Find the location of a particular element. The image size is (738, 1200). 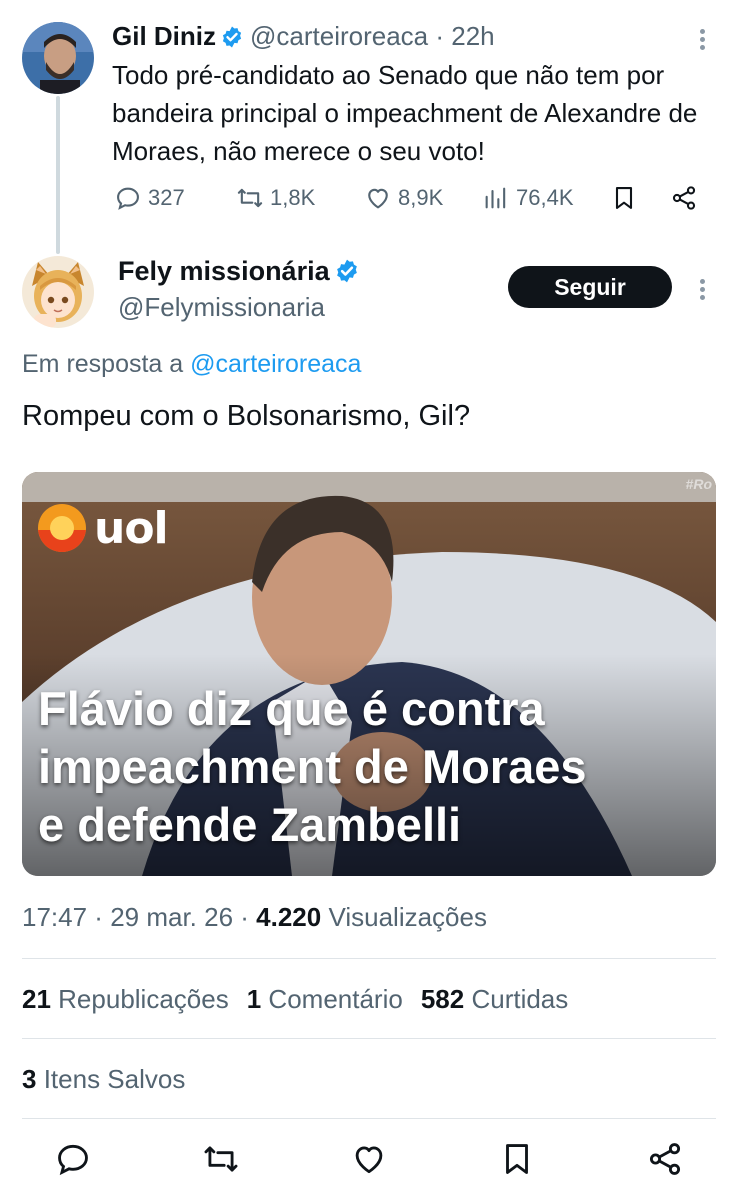

views-bar-chart-icon is located at coordinates (495, 198).